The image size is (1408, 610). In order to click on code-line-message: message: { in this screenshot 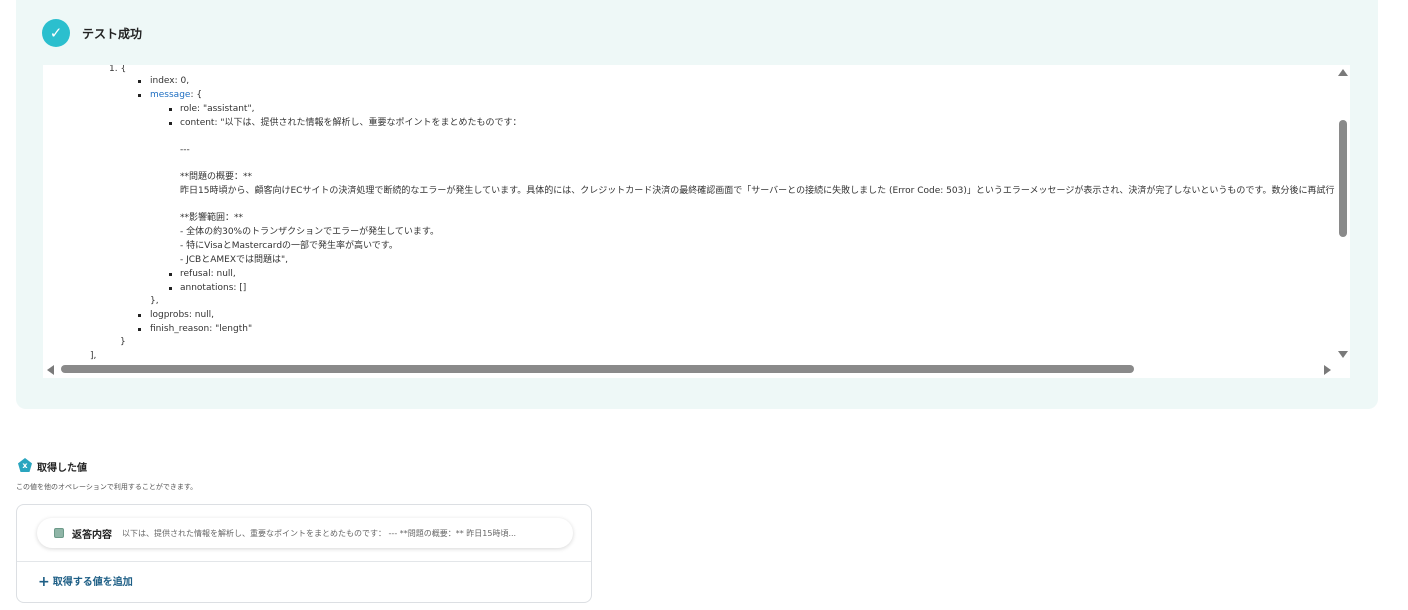, I will do `click(176, 95)`.